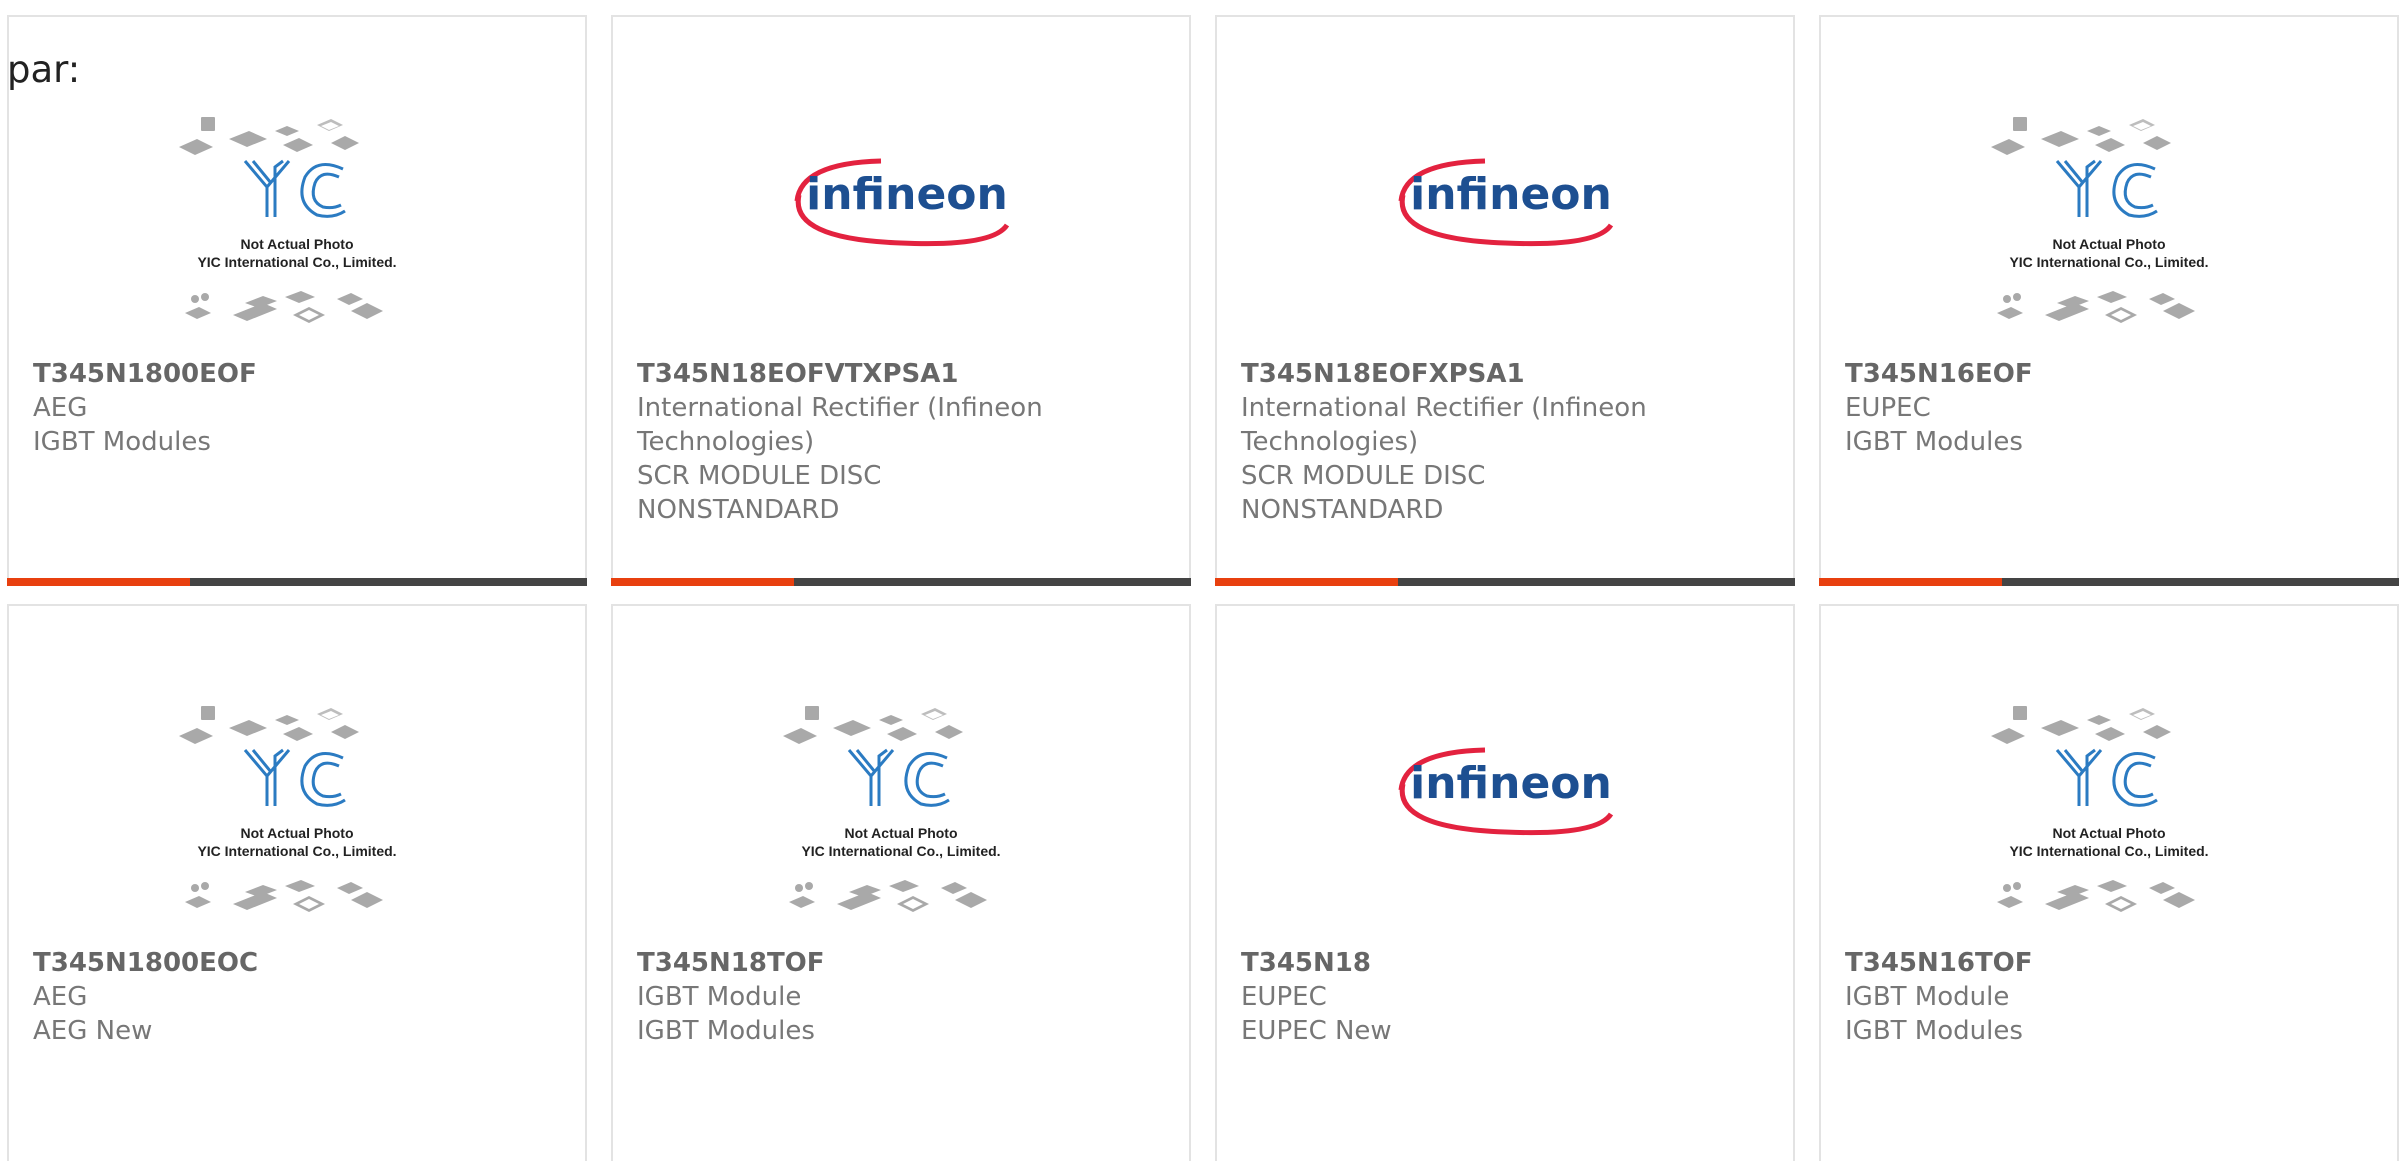  Describe the element at coordinates (1316, 1031) in the screenshot. I see `description-text: EUPEC New` at that location.